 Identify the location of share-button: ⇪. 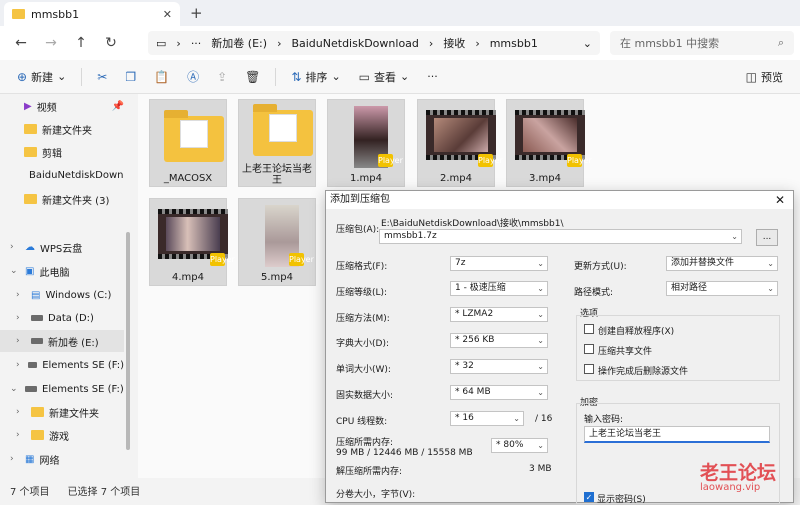
(222, 77).